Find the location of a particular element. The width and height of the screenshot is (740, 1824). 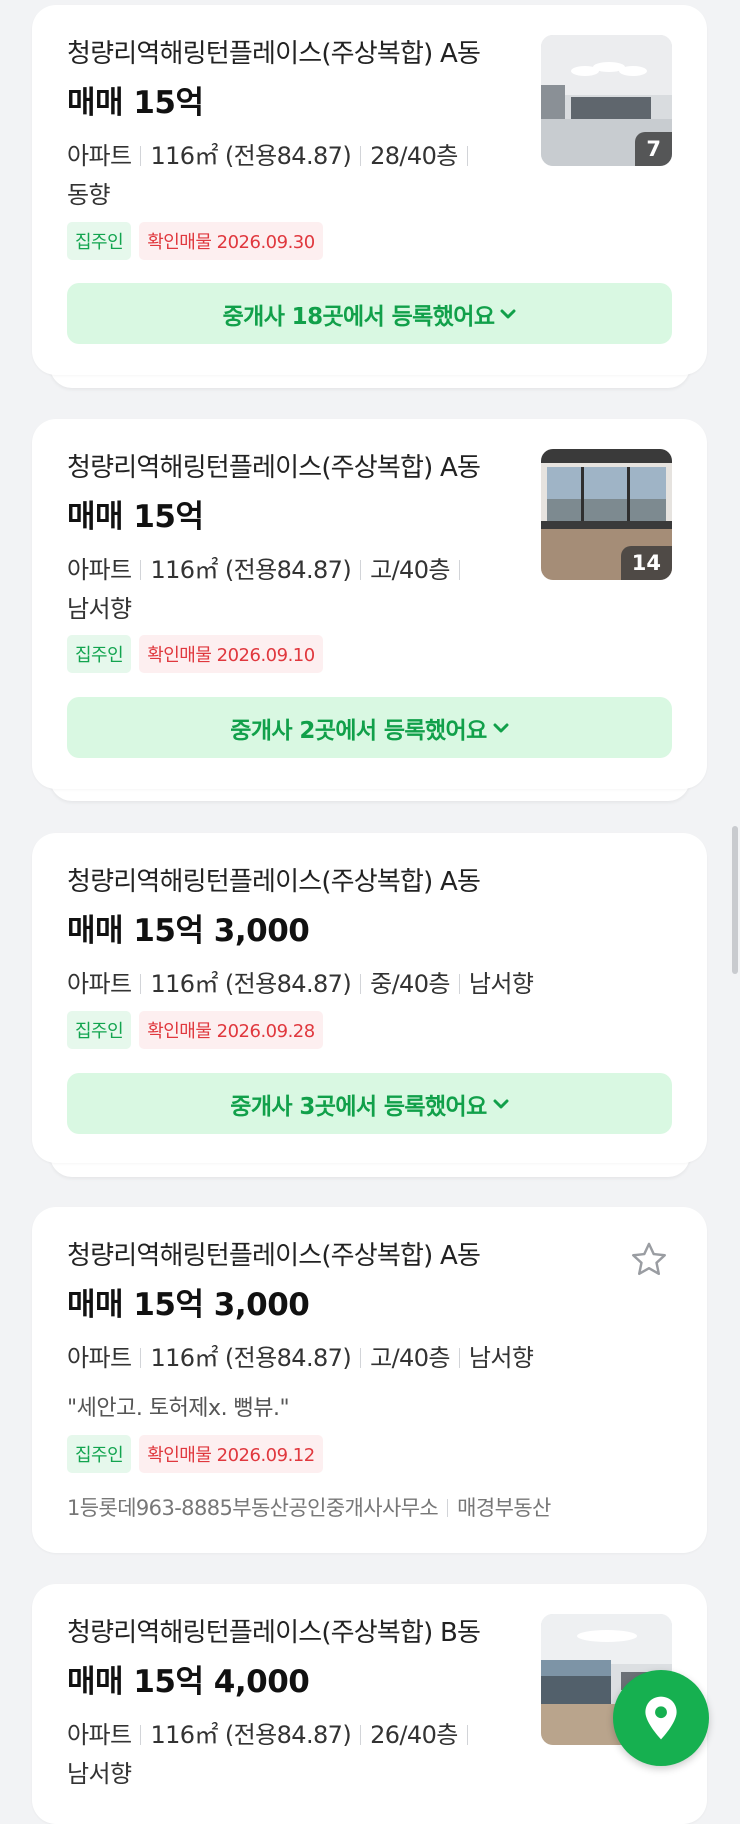

listing-description: "세안고. 토허제x. 뻥뷰." is located at coordinates (178, 1408).